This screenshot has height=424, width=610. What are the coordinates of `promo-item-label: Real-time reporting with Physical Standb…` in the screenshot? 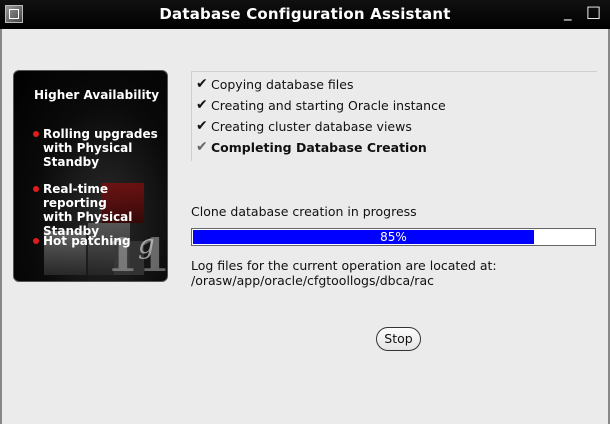 It's located at (88, 210).